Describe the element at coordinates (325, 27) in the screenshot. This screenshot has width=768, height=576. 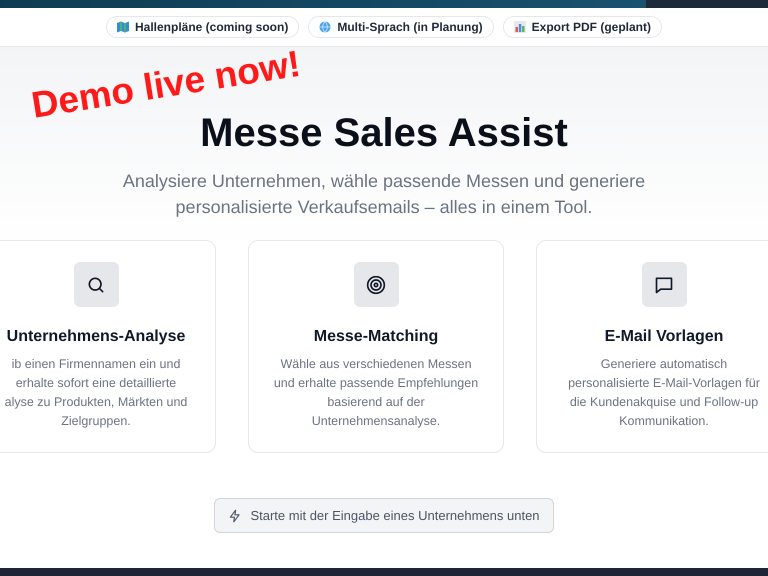
I see `globe-icon` at that location.